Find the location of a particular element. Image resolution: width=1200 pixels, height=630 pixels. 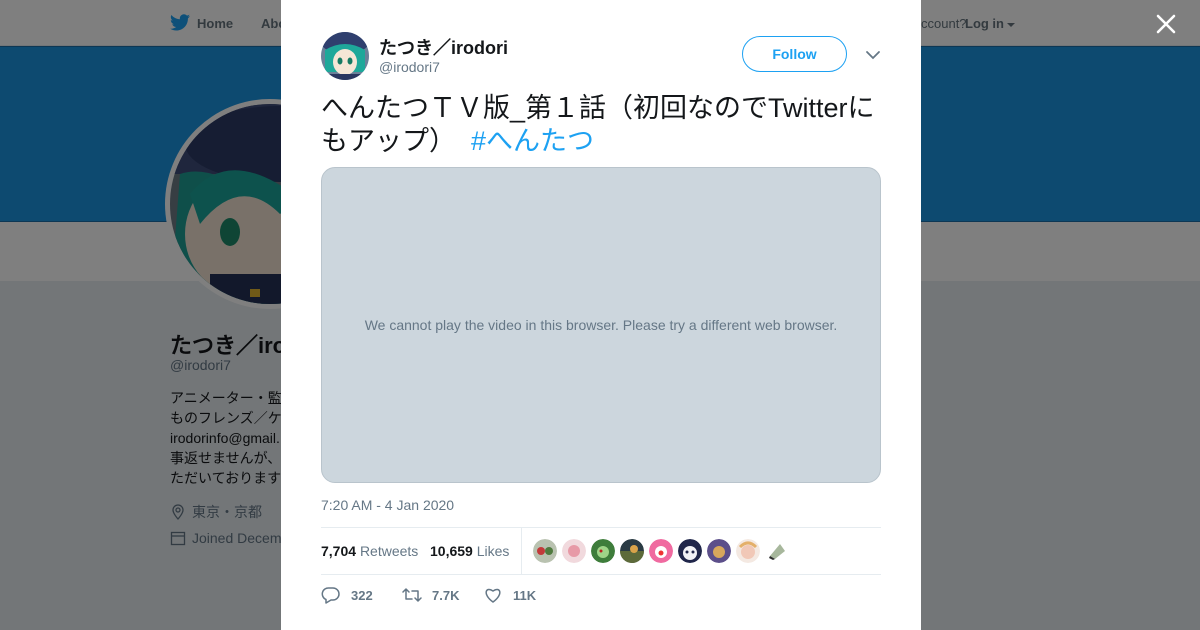

likes-label: Likes is located at coordinates (493, 551).